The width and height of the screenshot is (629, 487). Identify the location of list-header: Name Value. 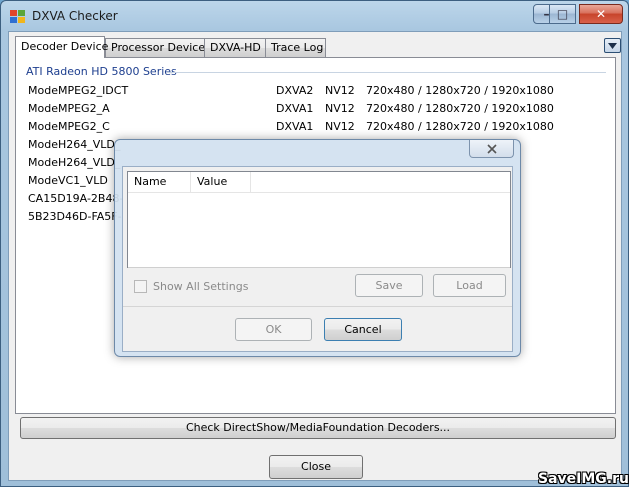
(319, 182).